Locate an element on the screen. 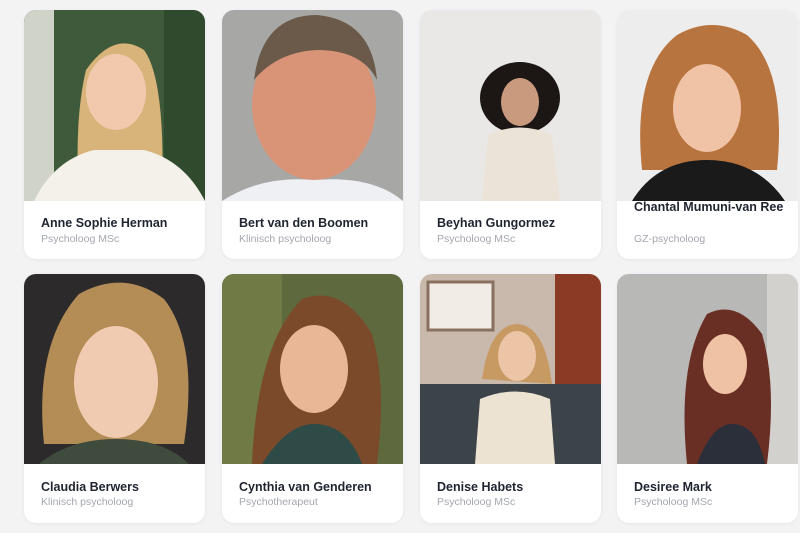 Image resolution: width=800 pixels, height=533 pixels. member-name: Bert van den Boomen is located at coordinates (304, 223).